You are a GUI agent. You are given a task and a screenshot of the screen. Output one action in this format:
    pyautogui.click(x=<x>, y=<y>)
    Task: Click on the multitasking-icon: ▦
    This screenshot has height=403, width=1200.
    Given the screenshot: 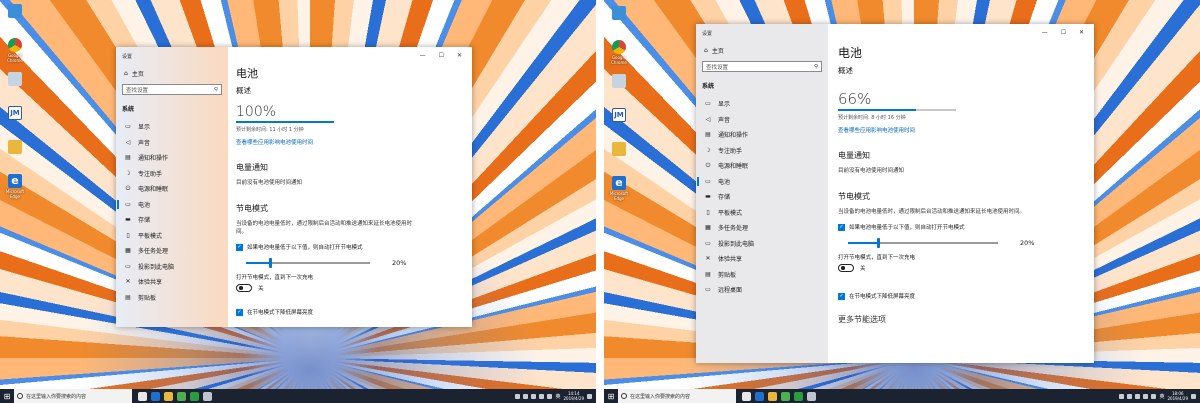 What is the action you would take?
    pyautogui.click(x=128, y=251)
    